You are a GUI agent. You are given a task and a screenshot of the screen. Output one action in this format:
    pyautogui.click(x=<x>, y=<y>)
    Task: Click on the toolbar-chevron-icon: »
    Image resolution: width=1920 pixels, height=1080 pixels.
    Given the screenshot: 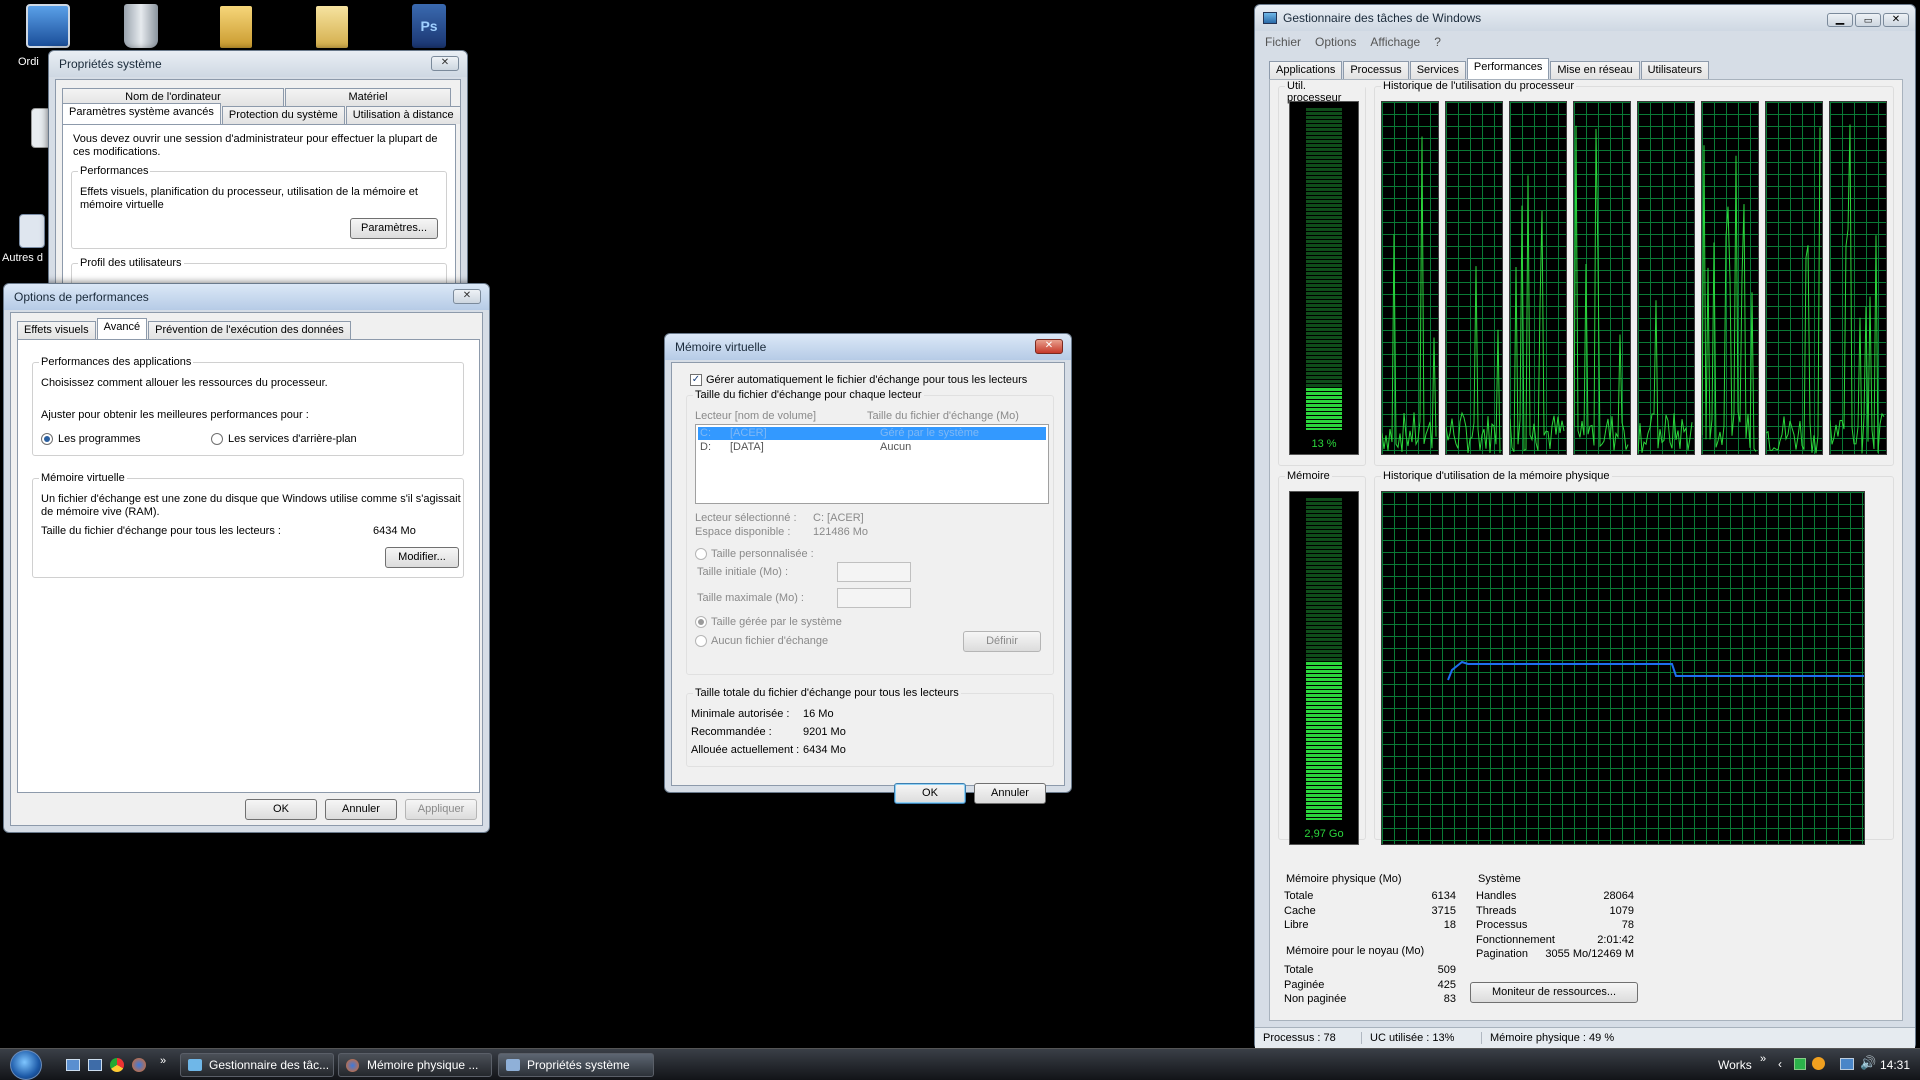 What is the action you would take?
    pyautogui.click(x=1763, y=1059)
    